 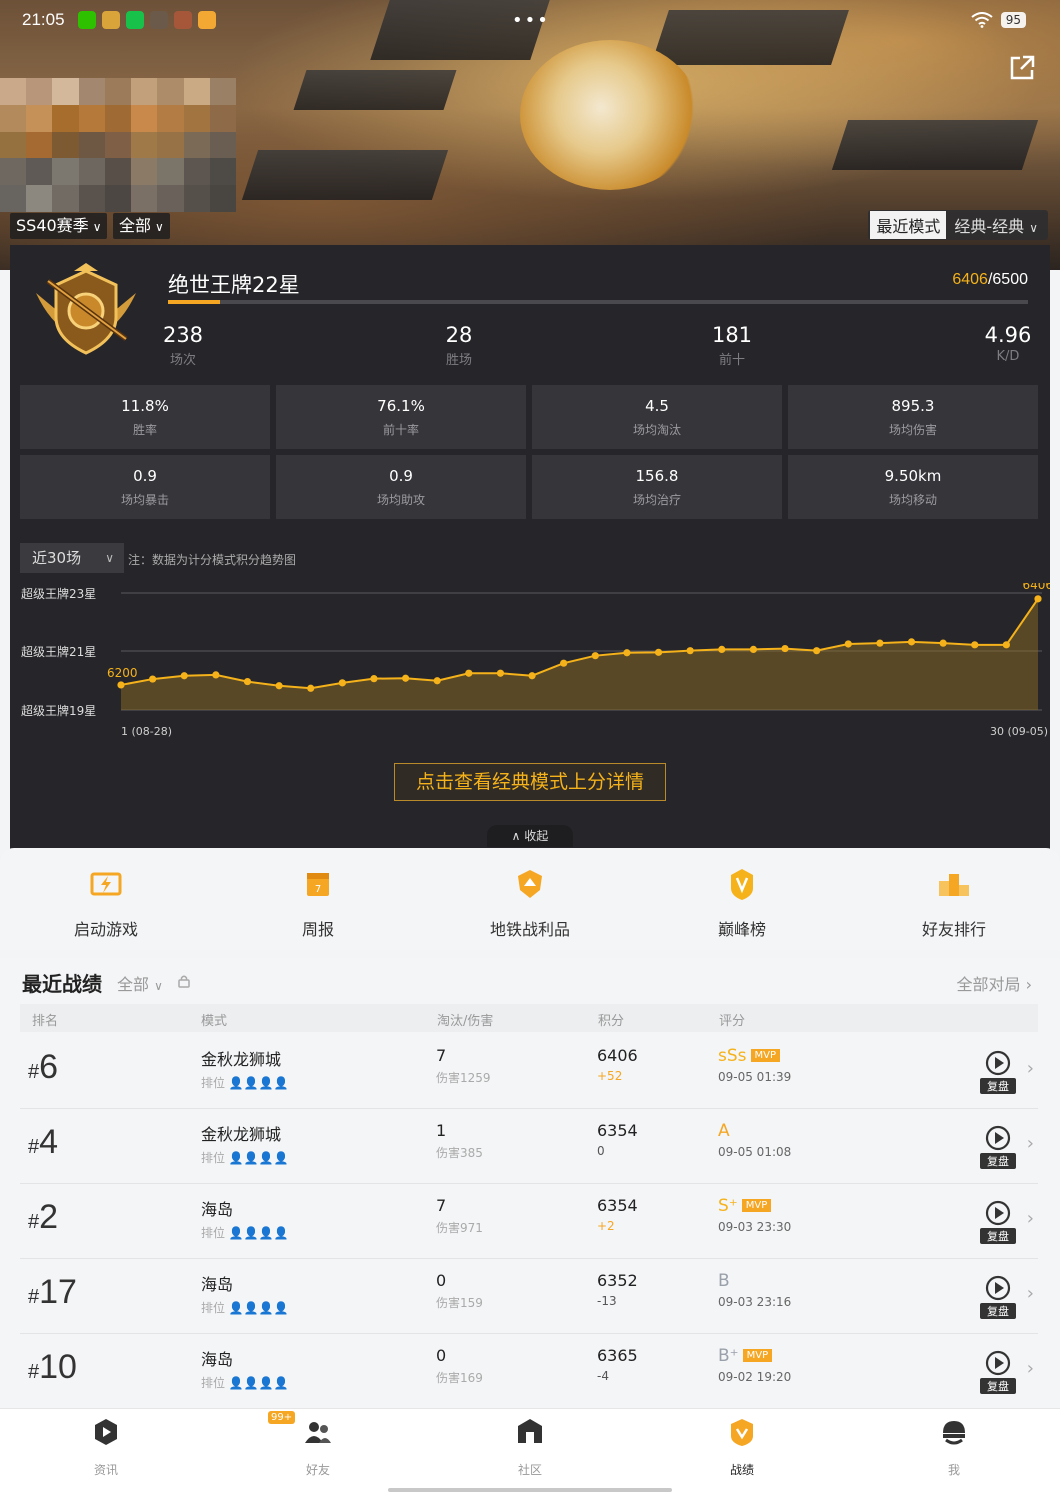 What do you see at coordinates (34, 1147) in the screenshot?
I see `rank-hash: #` at bounding box center [34, 1147].